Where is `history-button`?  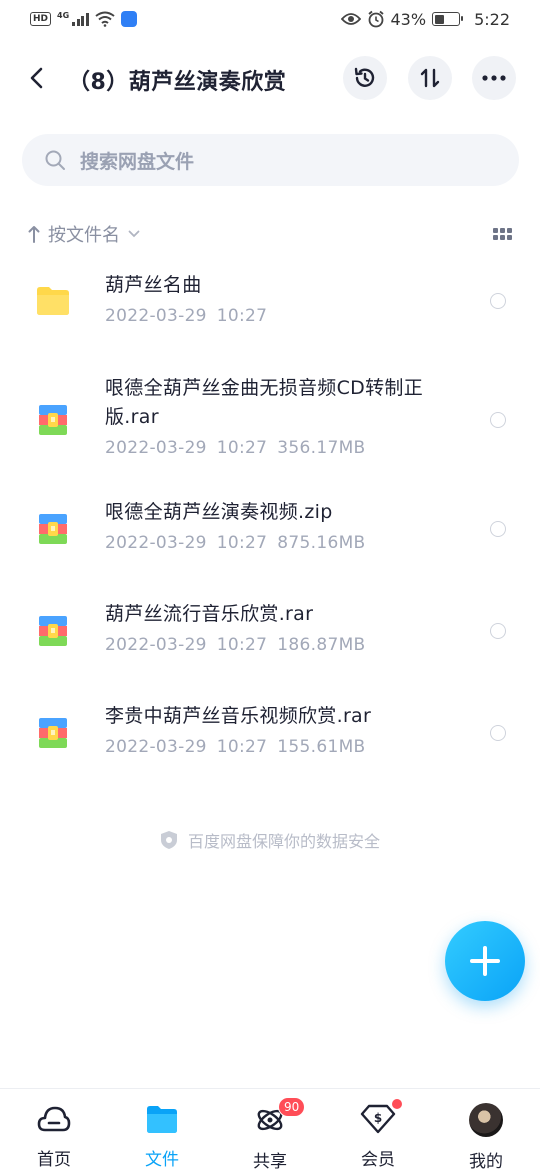
history-button is located at coordinates (365, 78).